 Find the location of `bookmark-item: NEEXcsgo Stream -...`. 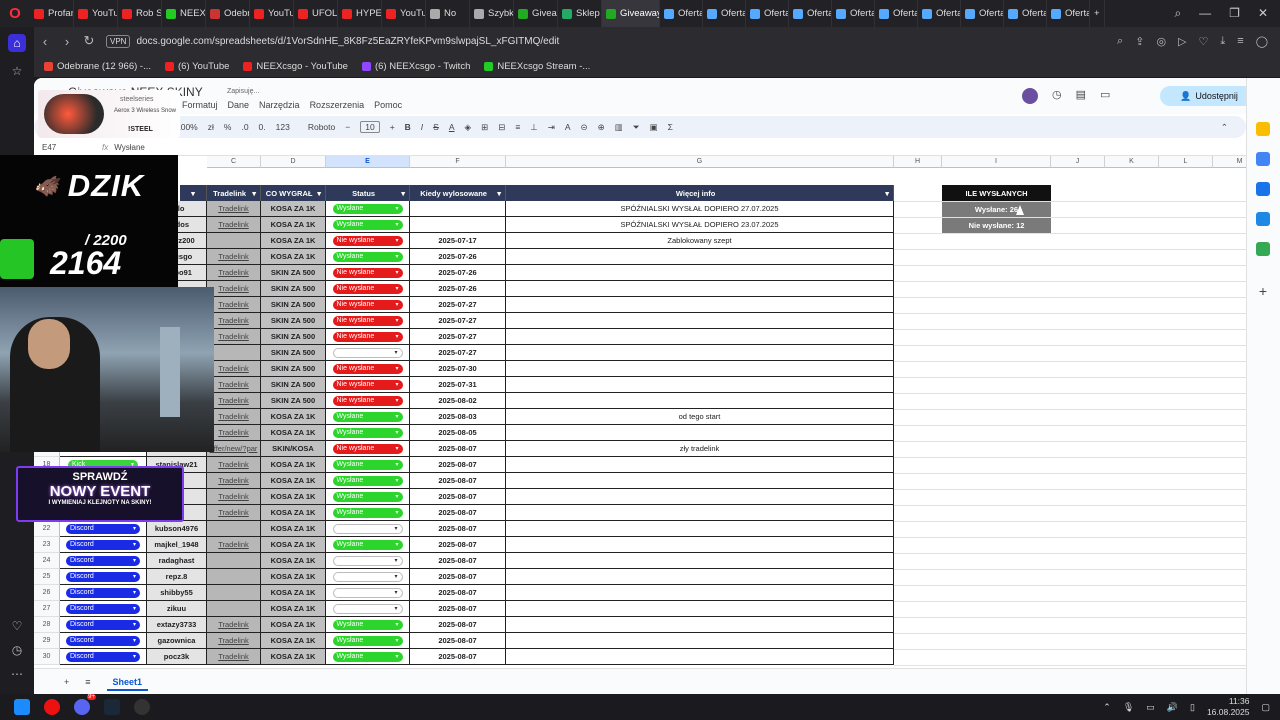

bookmark-item: NEEXcsgo Stream -... is located at coordinates (537, 66).